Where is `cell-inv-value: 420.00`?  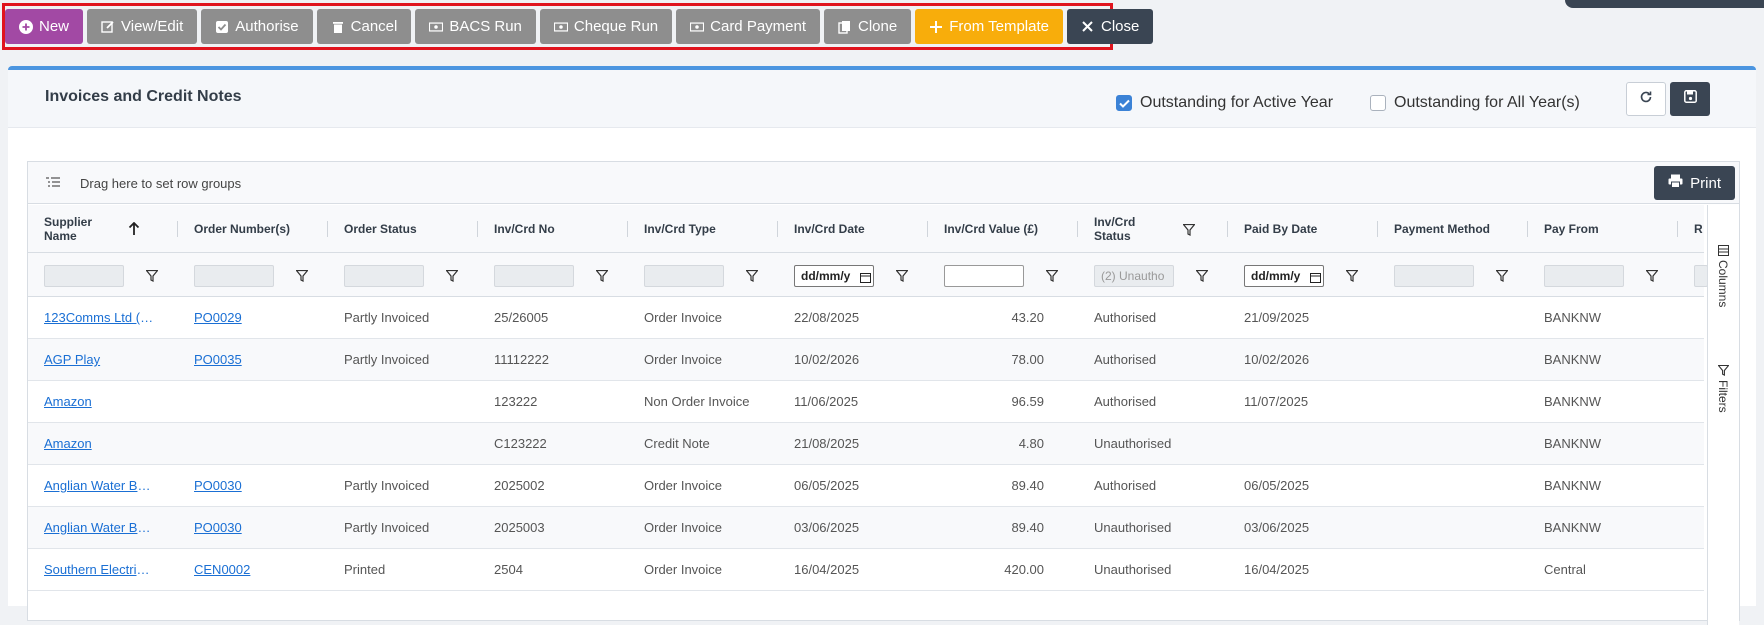
cell-inv-value: 420.00 is located at coordinates (1024, 569).